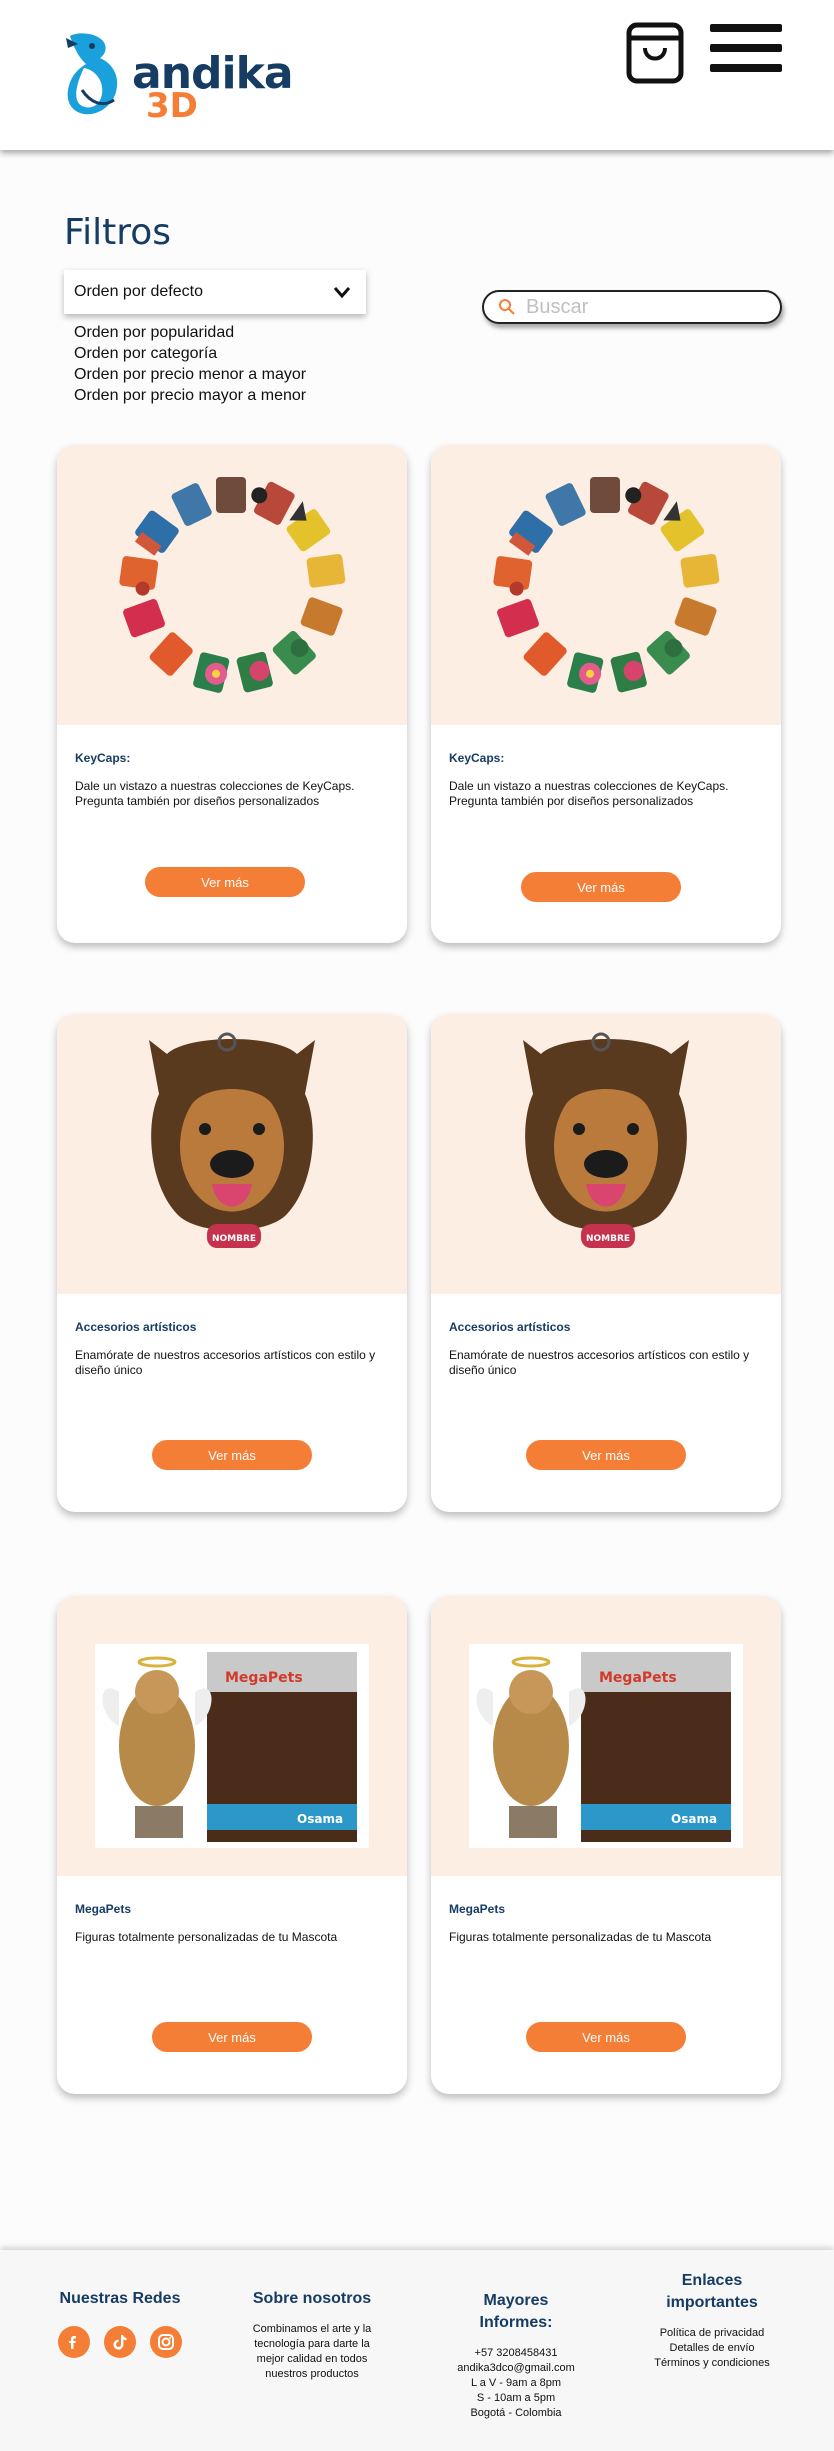 This screenshot has height=2451, width=834. Describe the element at coordinates (190, 374) in the screenshot. I see `sort-option-price-asc: Orden por precio menor a mayor` at that location.